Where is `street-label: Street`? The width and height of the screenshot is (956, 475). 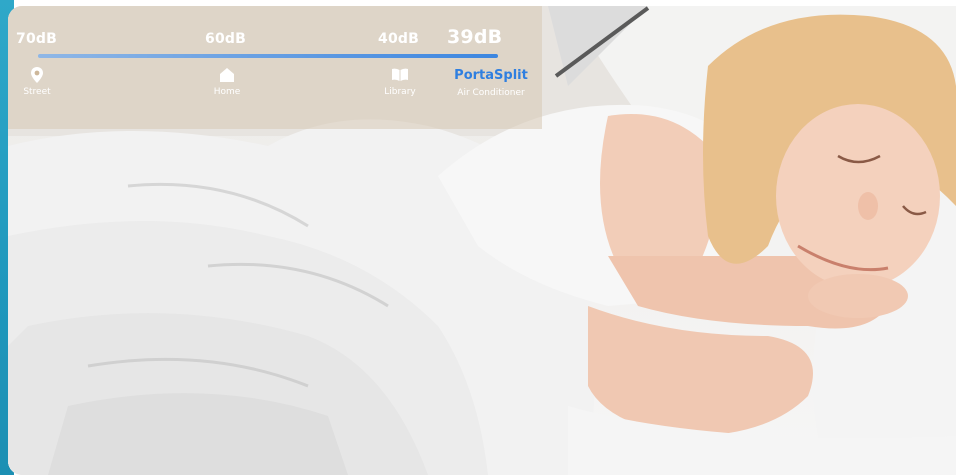 street-label: Street is located at coordinates (37, 92).